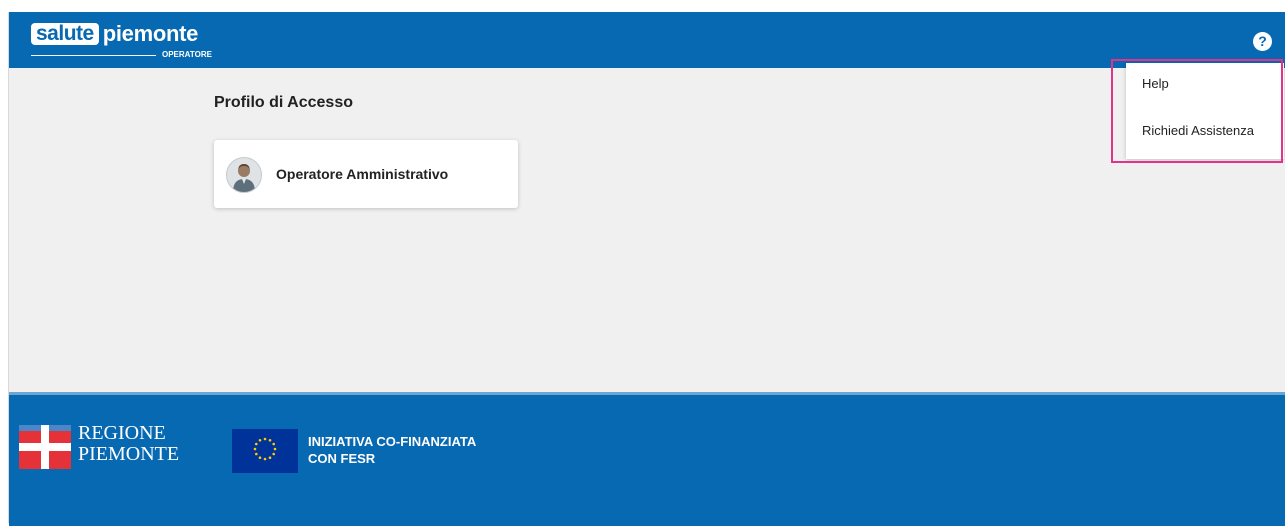 The height and width of the screenshot is (526, 1285). Describe the element at coordinates (362, 174) in the screenshot. I see `profile-label: Operatore Amministrativo` at that location.